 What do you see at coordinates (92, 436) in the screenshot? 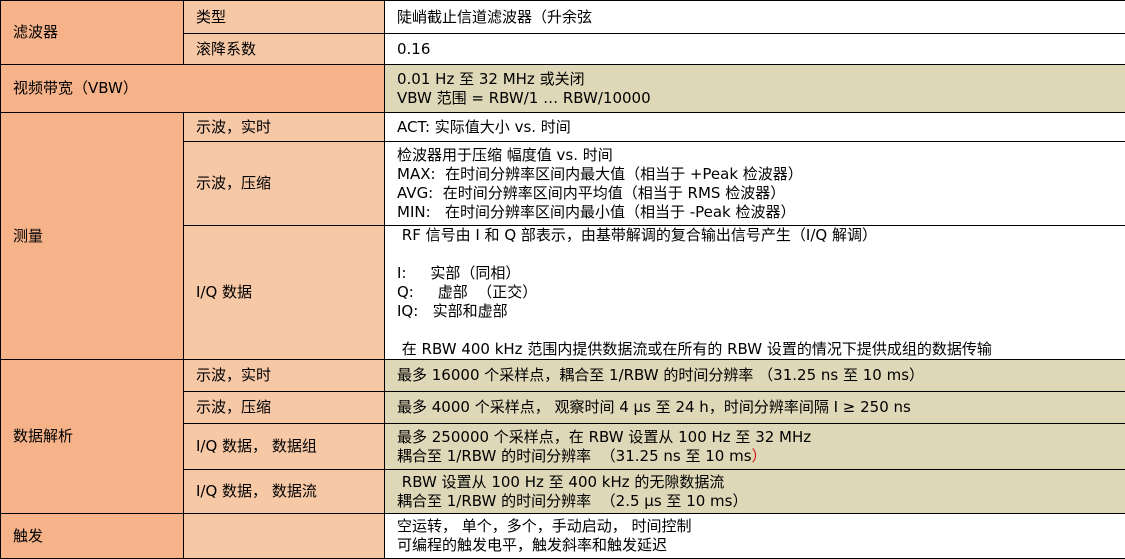
I see `category-resolution: 数据解析` at bounding box center [92, 436].